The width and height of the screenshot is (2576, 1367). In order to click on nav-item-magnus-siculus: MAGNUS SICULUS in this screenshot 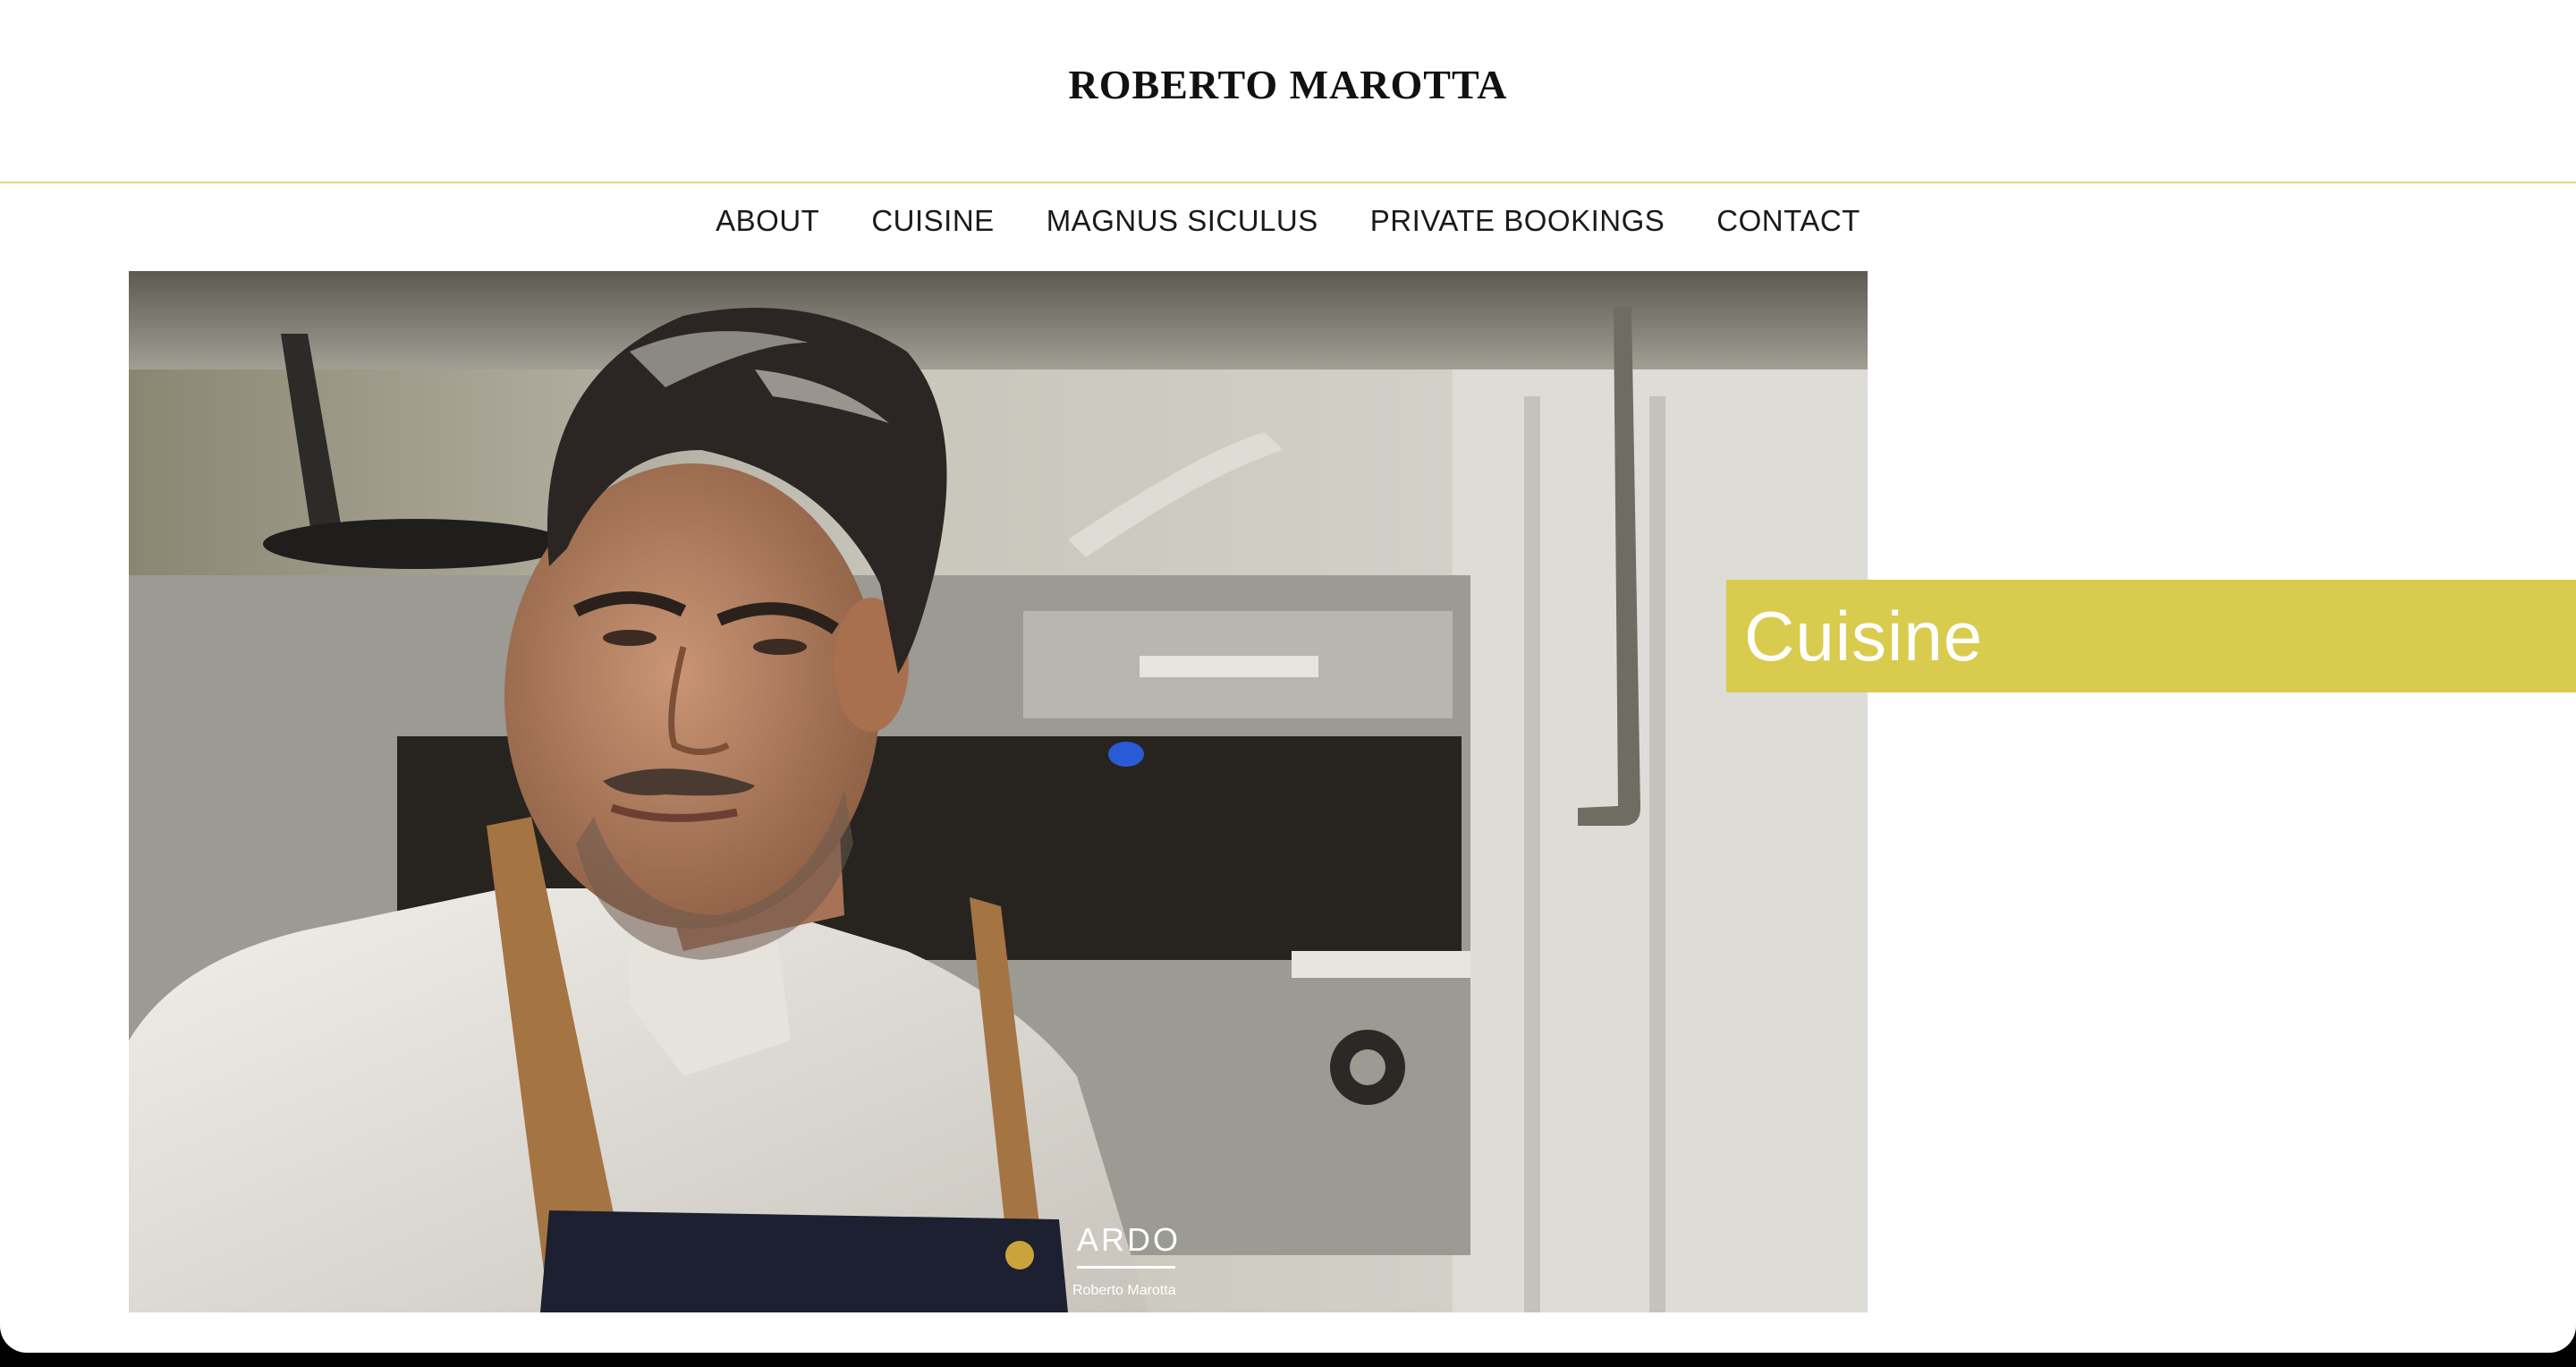, I will do `click(1182, 221)`.